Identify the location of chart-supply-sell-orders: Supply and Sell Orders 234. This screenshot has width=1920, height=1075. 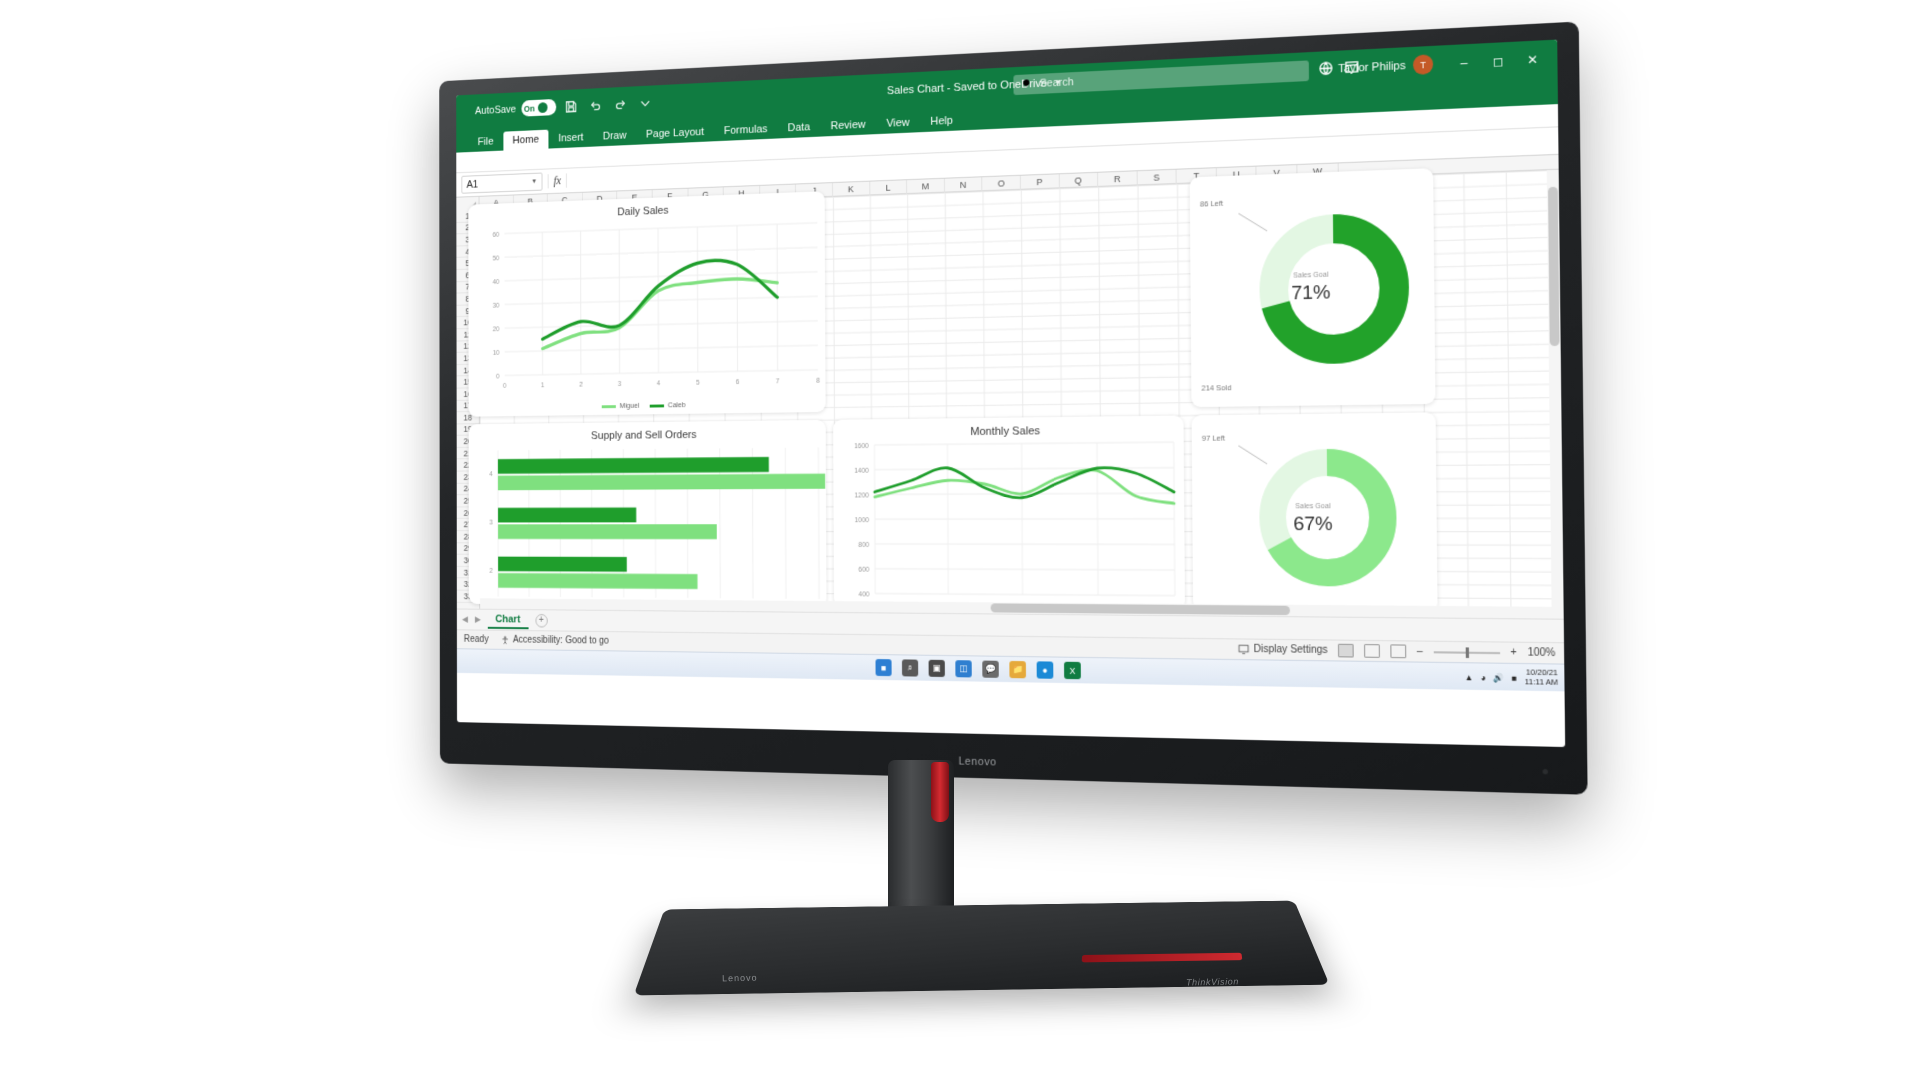
(647, 513).